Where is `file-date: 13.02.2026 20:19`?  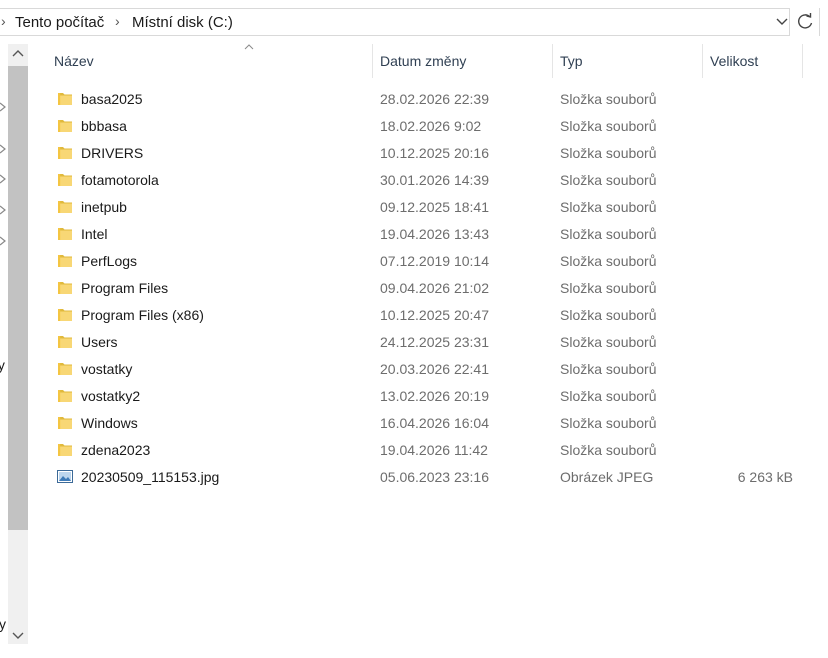
file-date: 13.02.2026 20:19 is located at coordinates (434, 396).